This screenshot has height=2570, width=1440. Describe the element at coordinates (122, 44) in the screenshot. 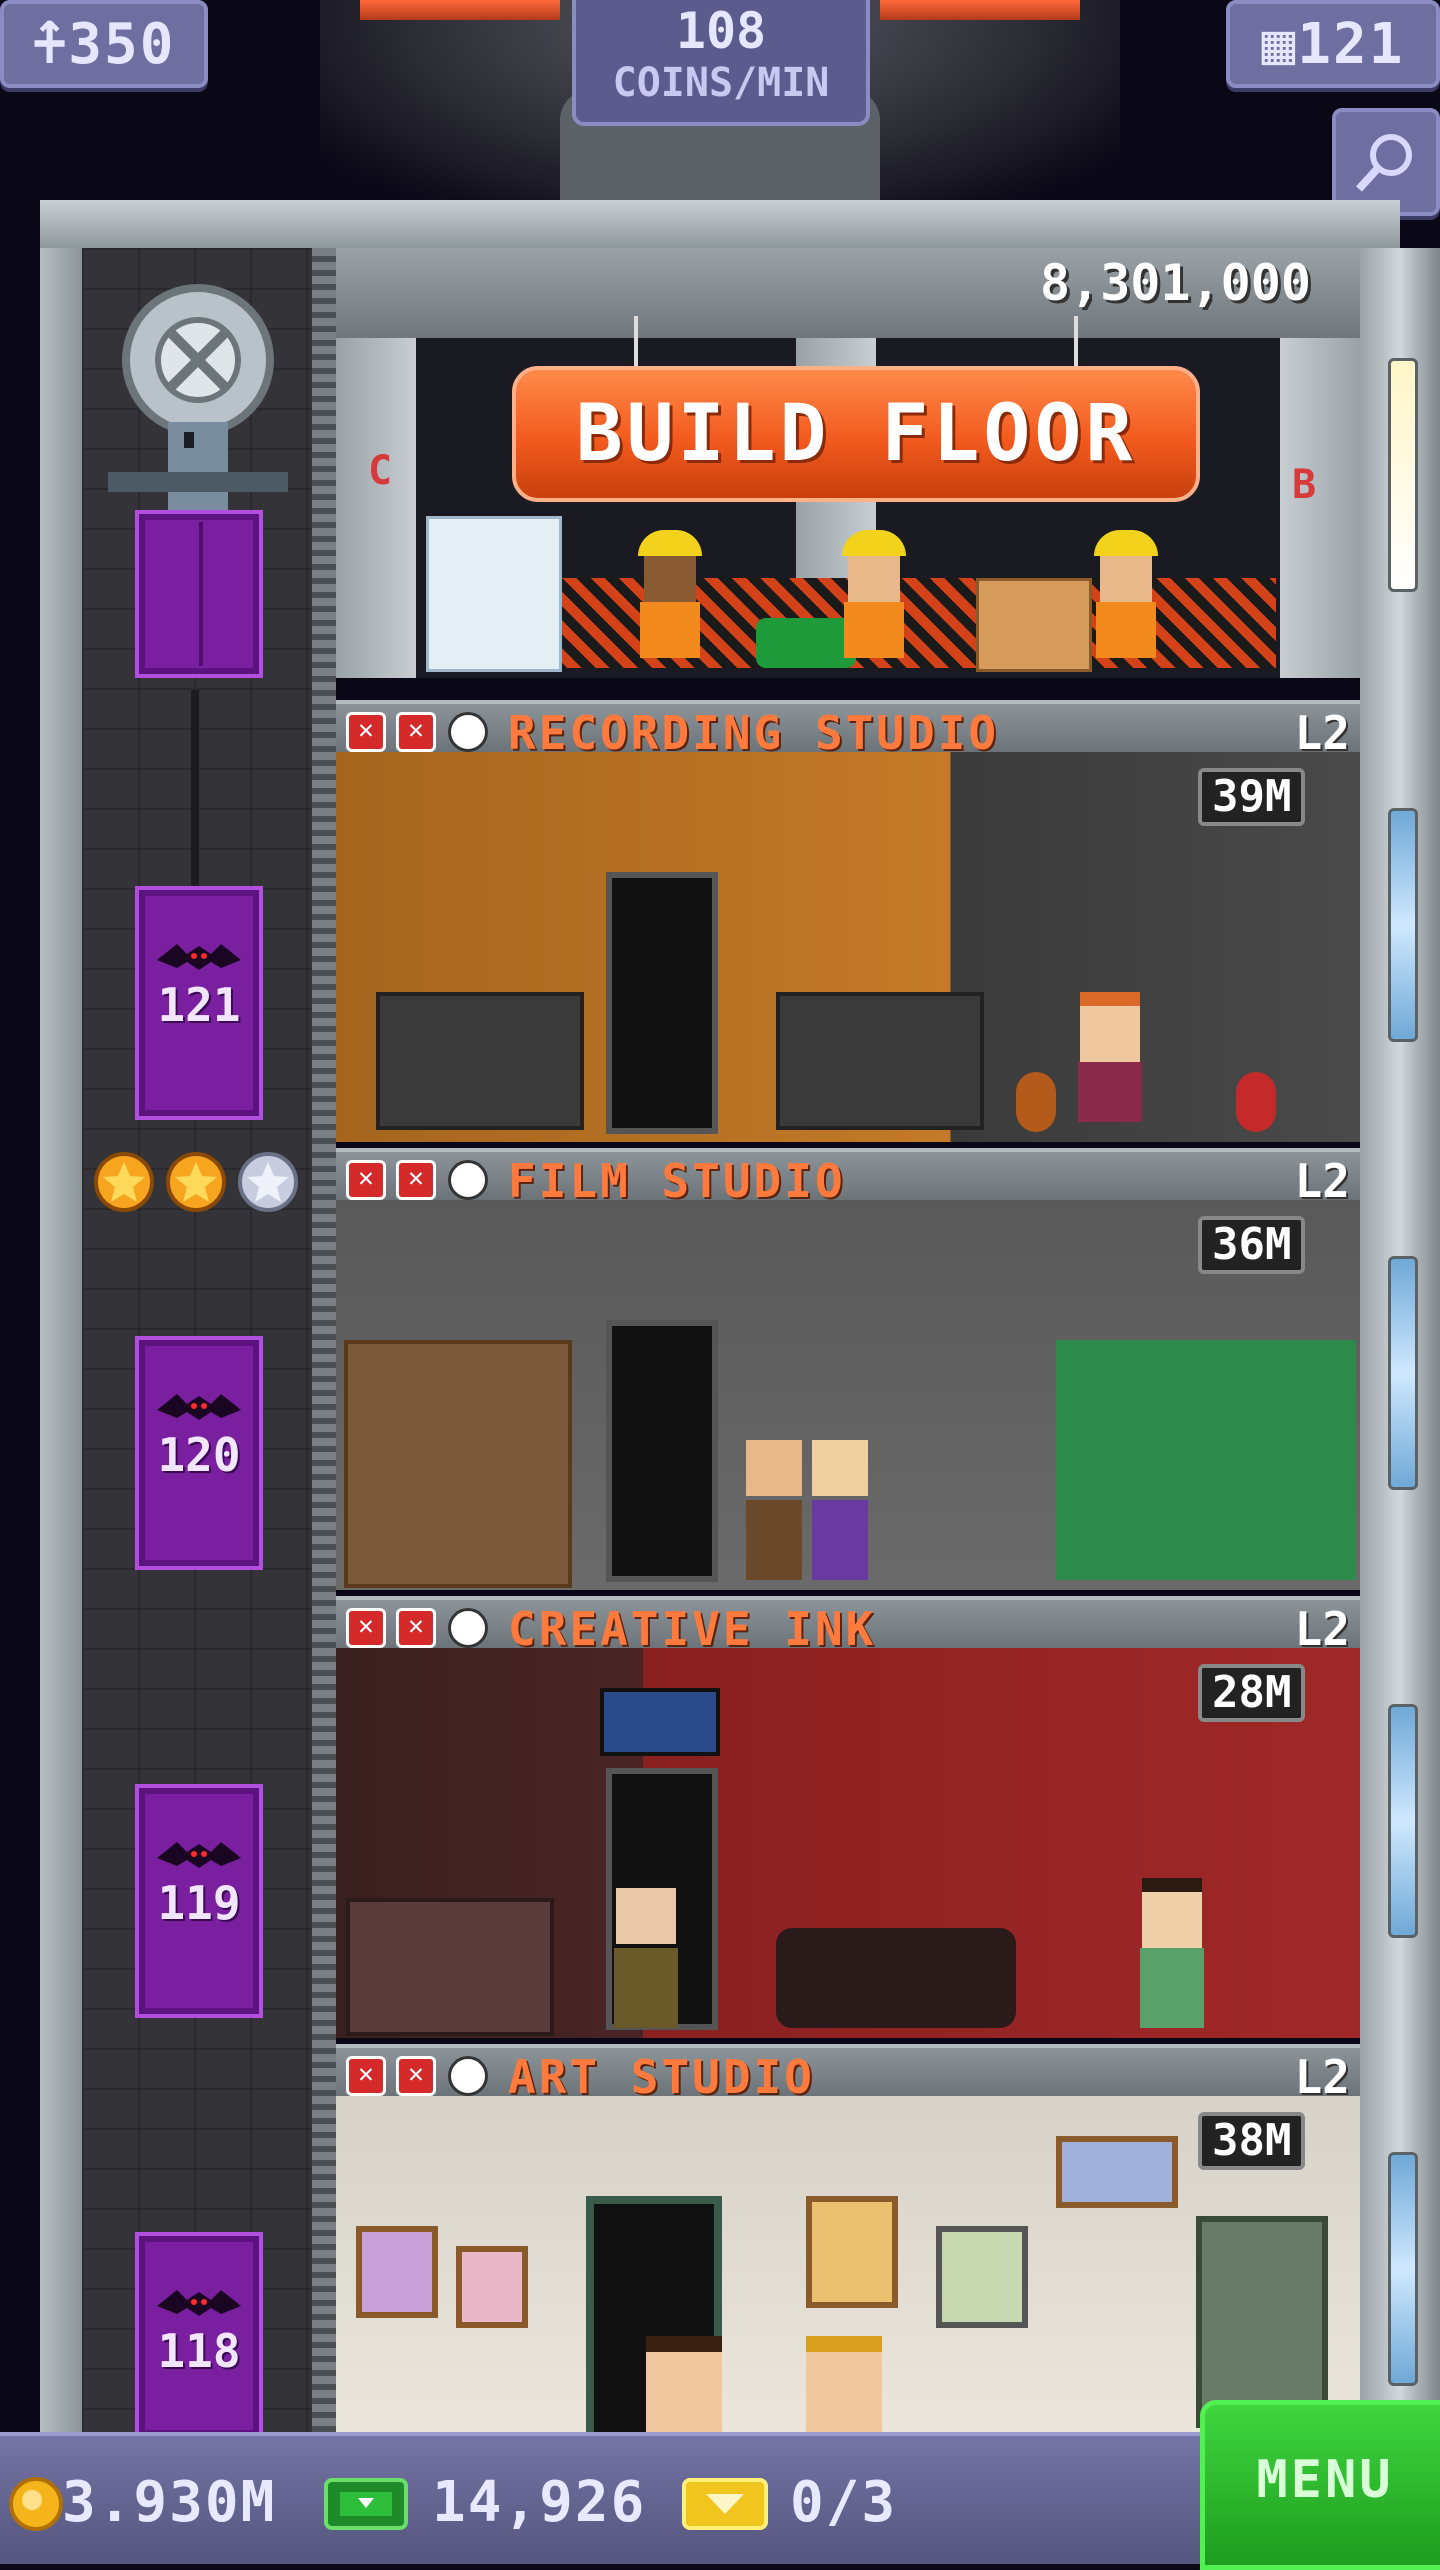

I see `population-value: 350` at that location.